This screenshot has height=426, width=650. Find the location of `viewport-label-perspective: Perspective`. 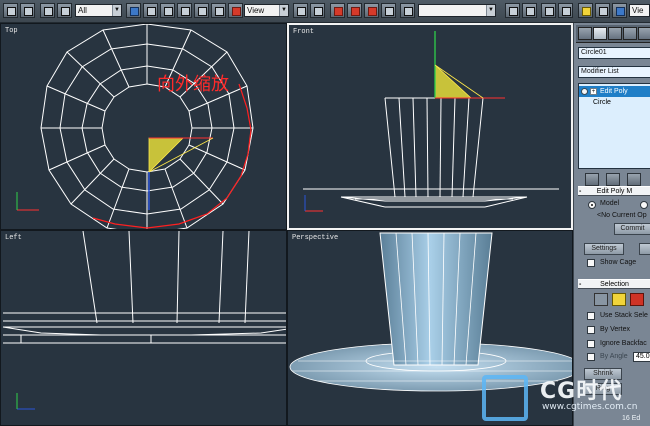

viewport-label-perspective: Perspective is located at coordinates (315, 238).